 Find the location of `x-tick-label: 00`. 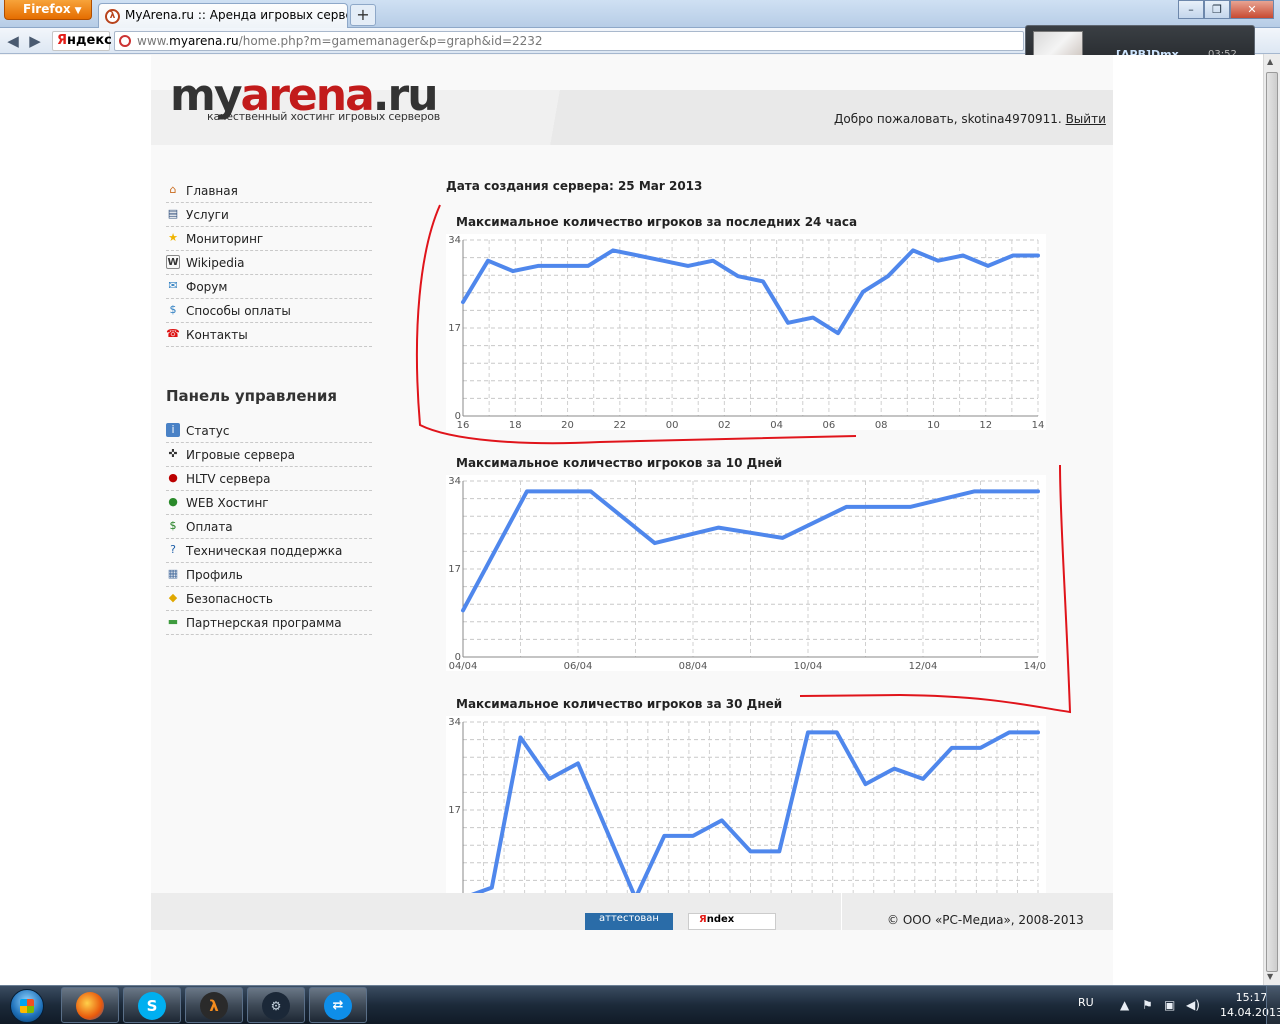

x-tick-label: 00 is located at coordinates (672, 425).